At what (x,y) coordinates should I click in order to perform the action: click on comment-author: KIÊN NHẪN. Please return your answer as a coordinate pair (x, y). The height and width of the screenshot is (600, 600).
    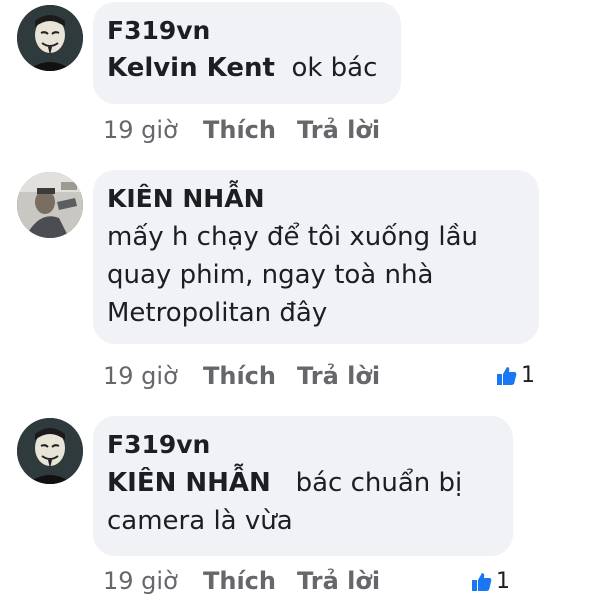
    Looking at the image, I should click on (314, 199).